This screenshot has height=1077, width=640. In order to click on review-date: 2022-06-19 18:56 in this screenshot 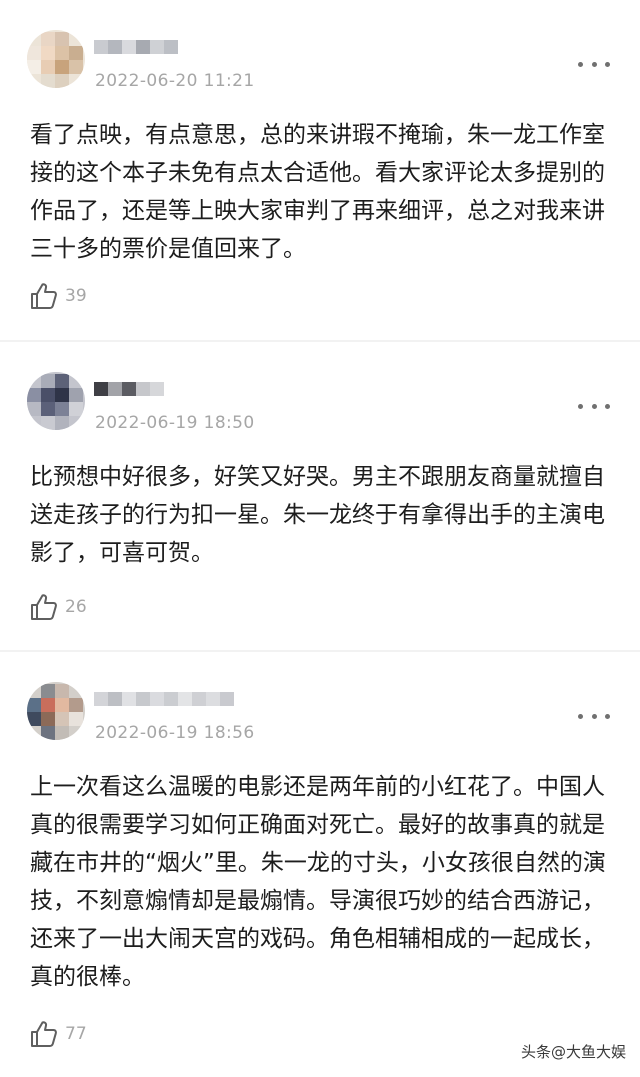, I will do `click(175, 733)`.